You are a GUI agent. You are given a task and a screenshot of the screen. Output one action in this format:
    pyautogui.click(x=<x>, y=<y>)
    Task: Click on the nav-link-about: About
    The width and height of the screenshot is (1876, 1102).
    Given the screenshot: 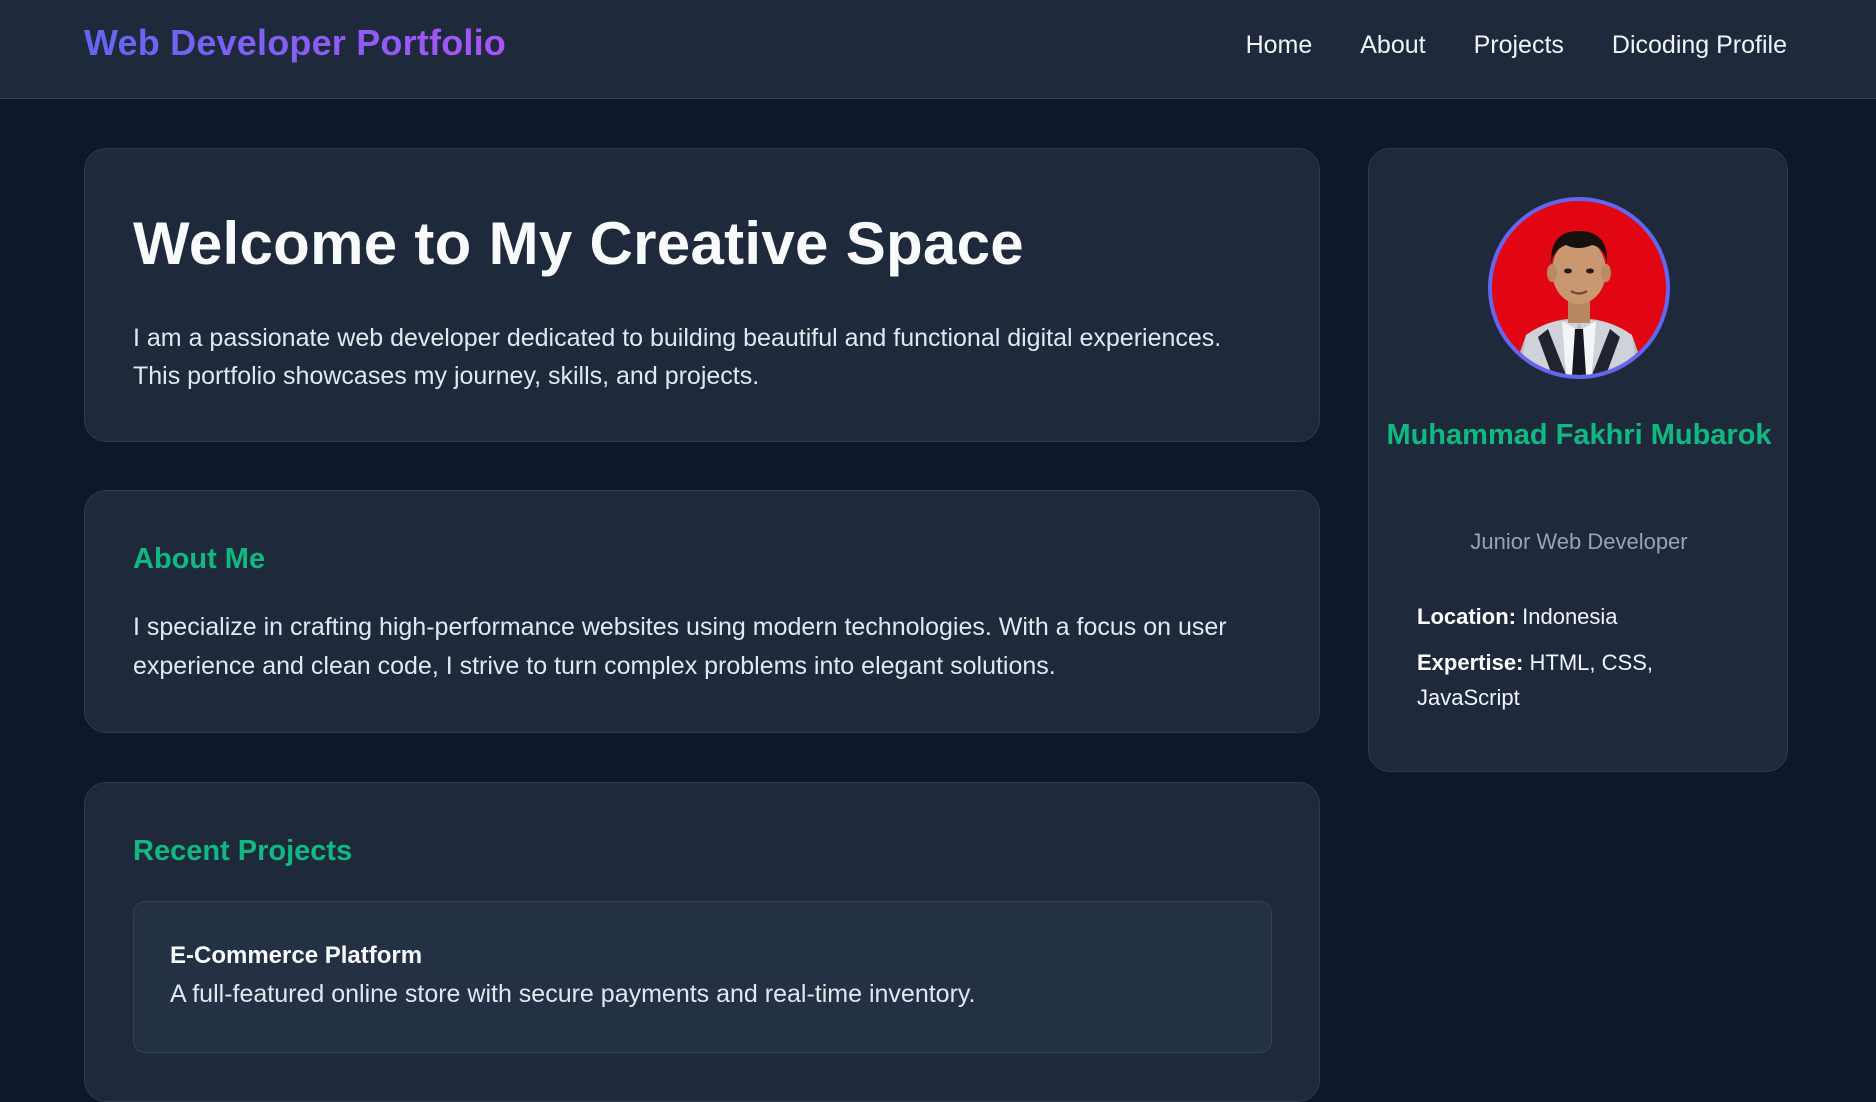 What is the action you would take?
    pyautogui.click(x=1392, y=45)
    